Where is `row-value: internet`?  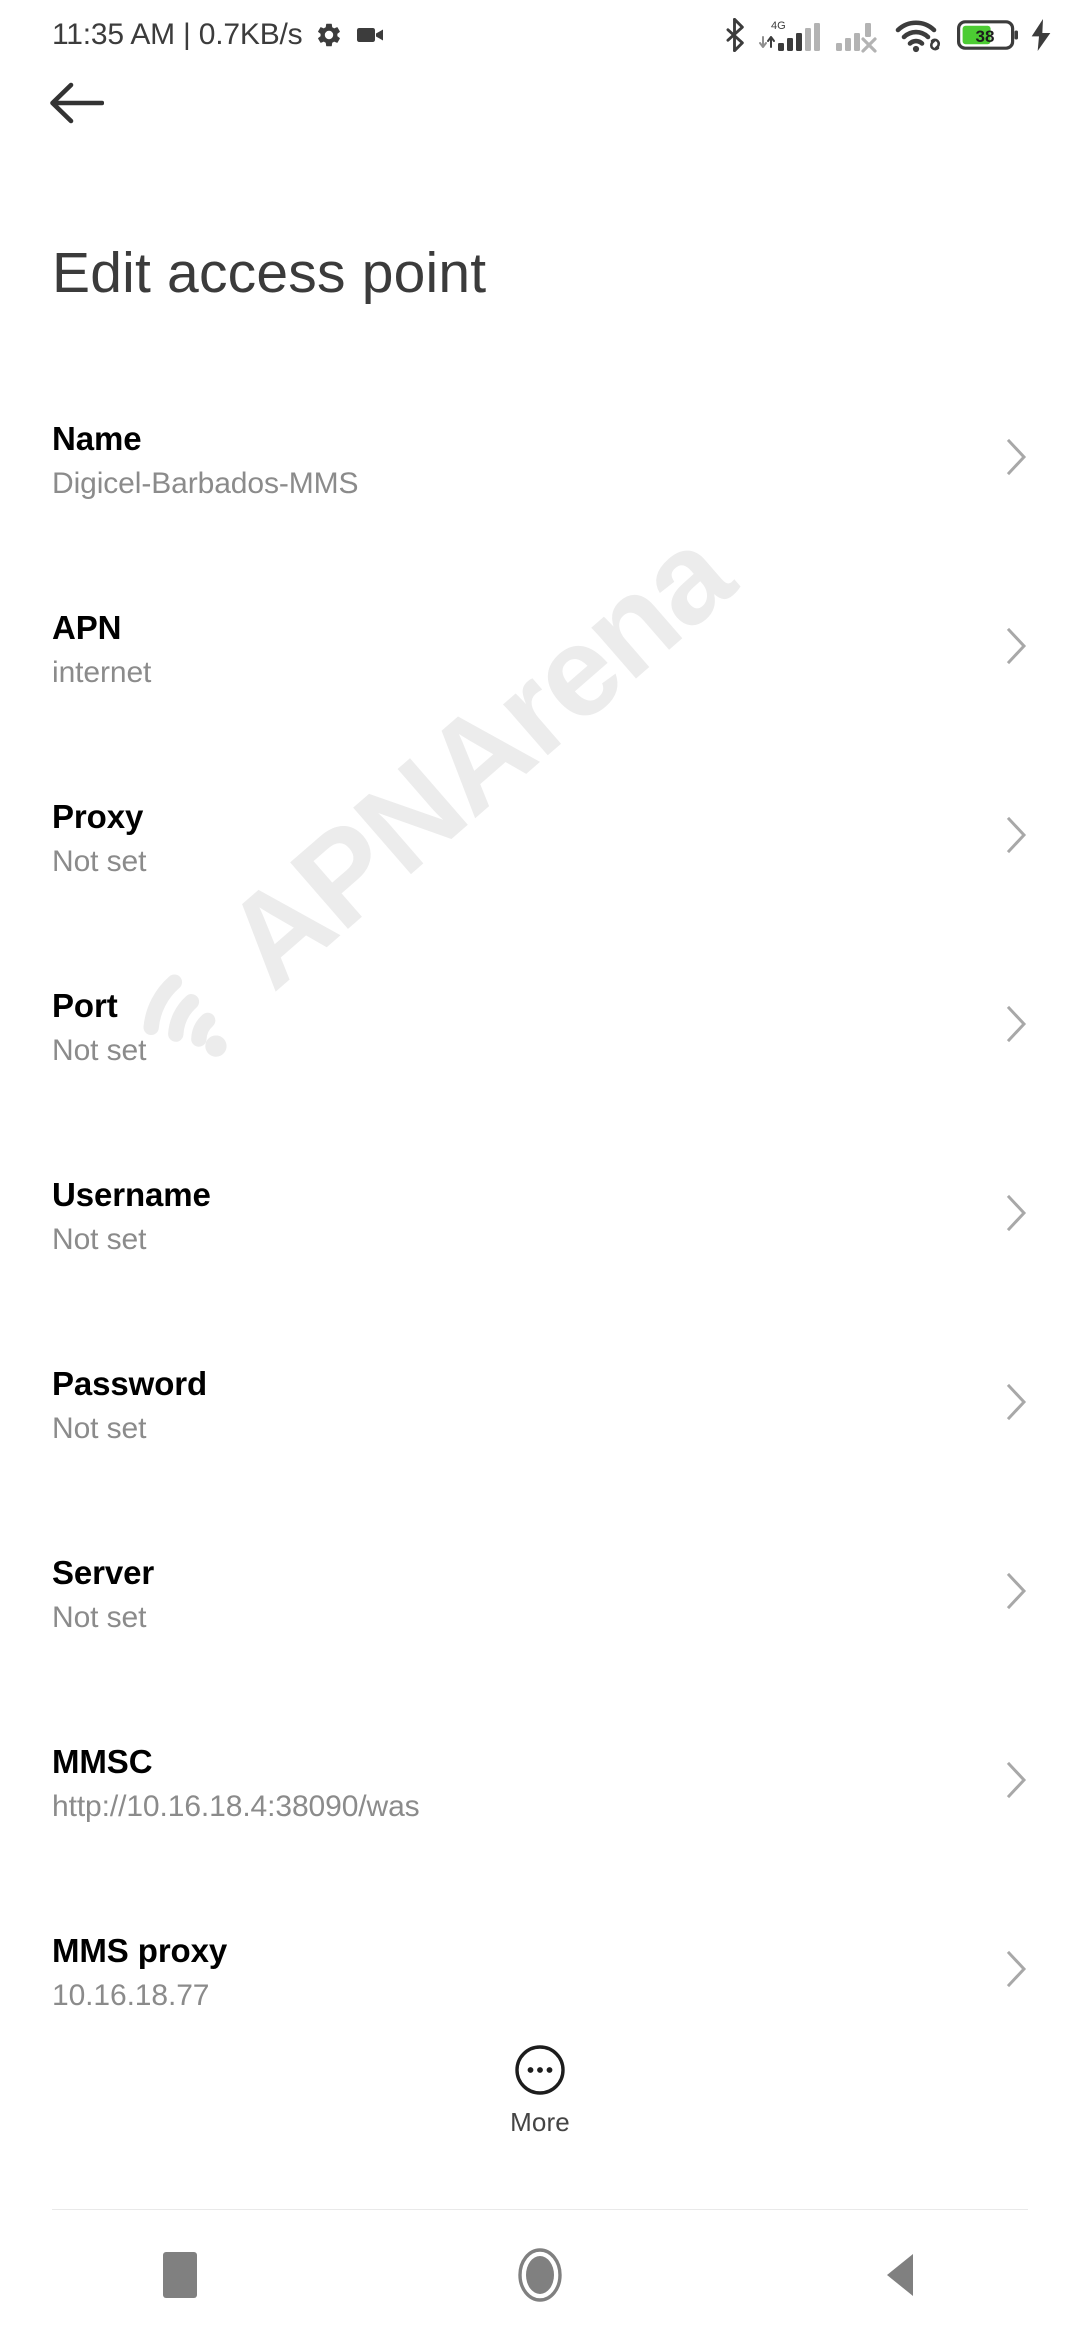 row-value: internet is located at coordinates (102, 673).